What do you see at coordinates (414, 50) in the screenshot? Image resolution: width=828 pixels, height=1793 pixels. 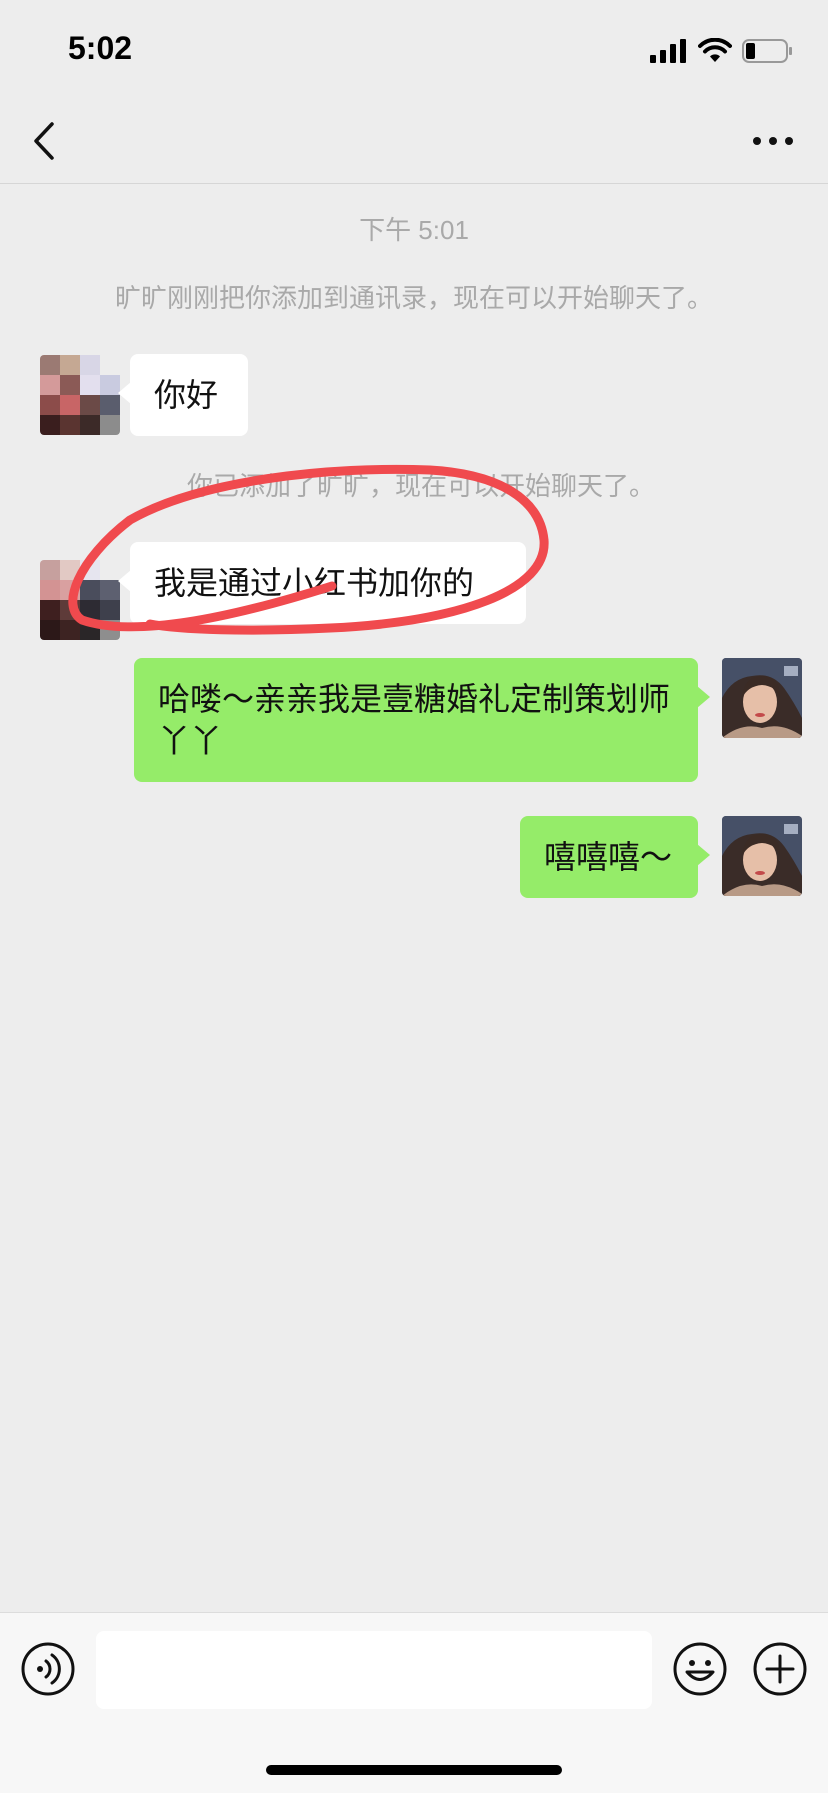 I see `status-bar: 5:02` at bounding box center [414, 50].